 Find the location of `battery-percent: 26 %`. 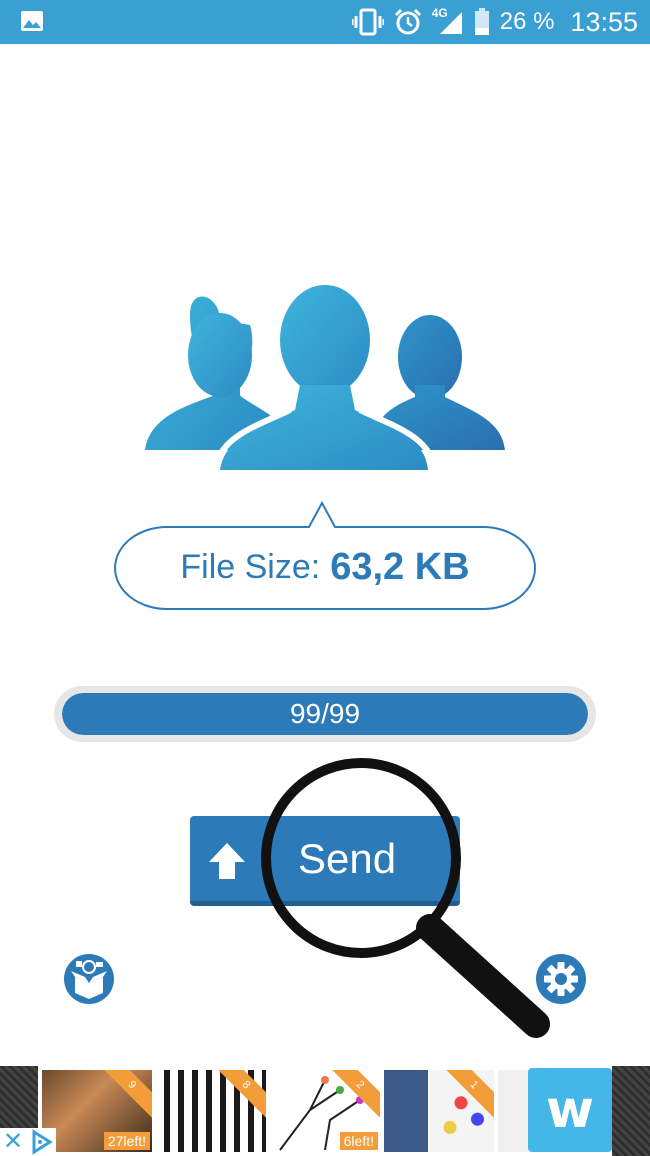

battery-percent: 26 % is located at coordinates (527, 21).